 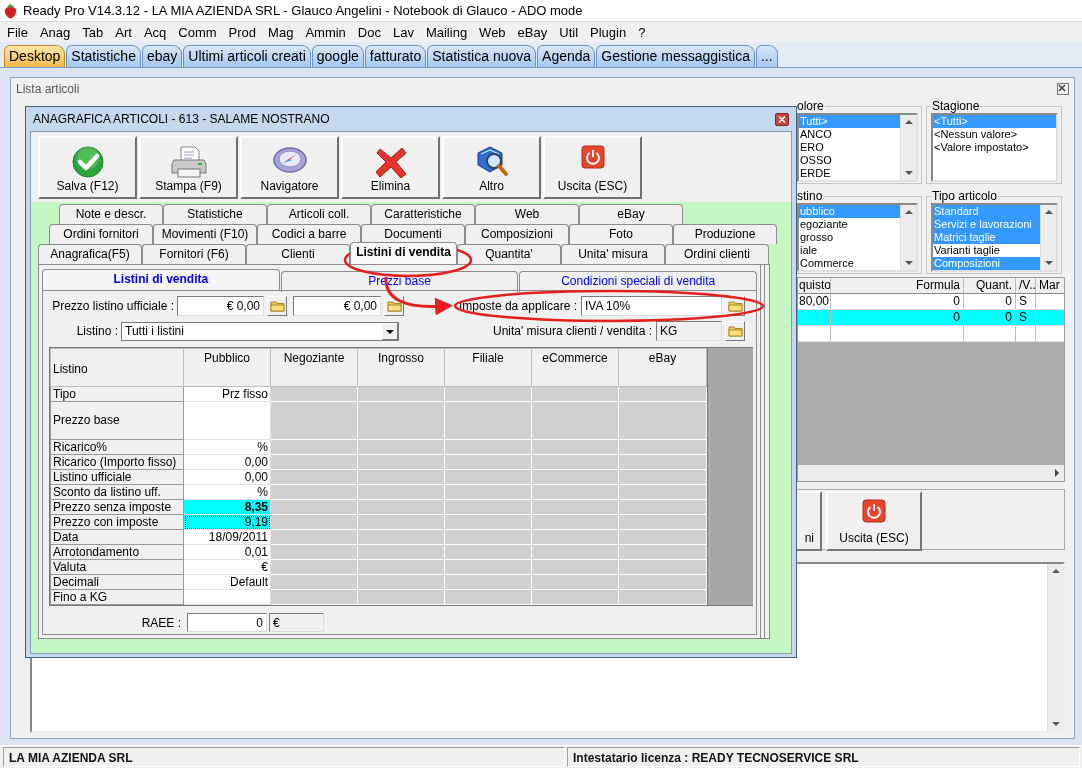 I want to click on table-cell: 80,00, so click(x=814, y=301).